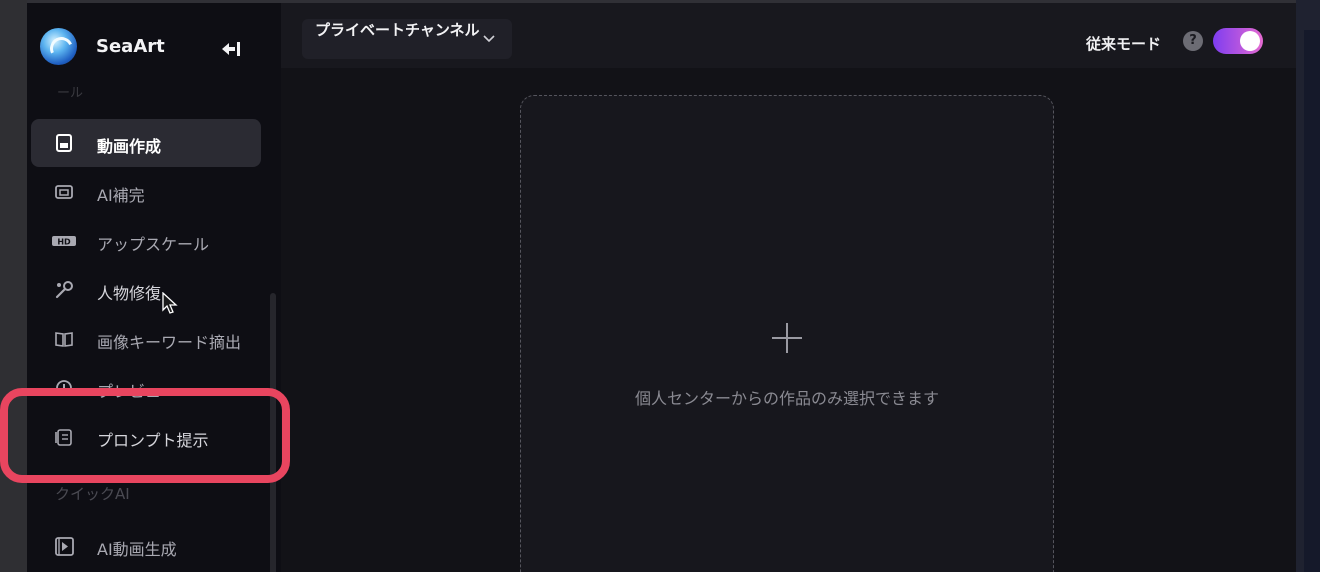  What do you see at coordinates (13, 286) in the screenshot?
I see `window-edge` at bounding box center [13, 286].